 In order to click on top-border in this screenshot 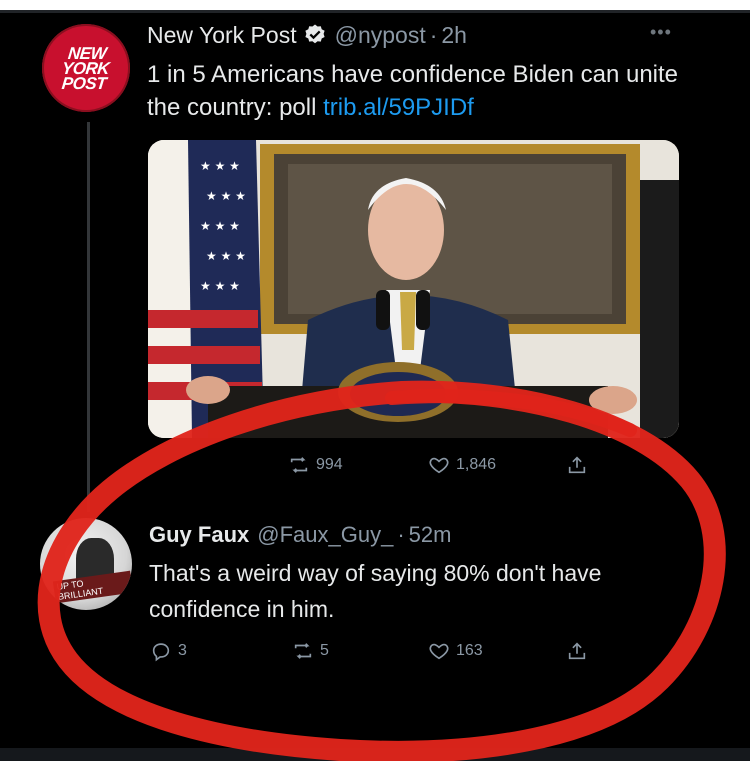, I will do `click(375, 5)`.